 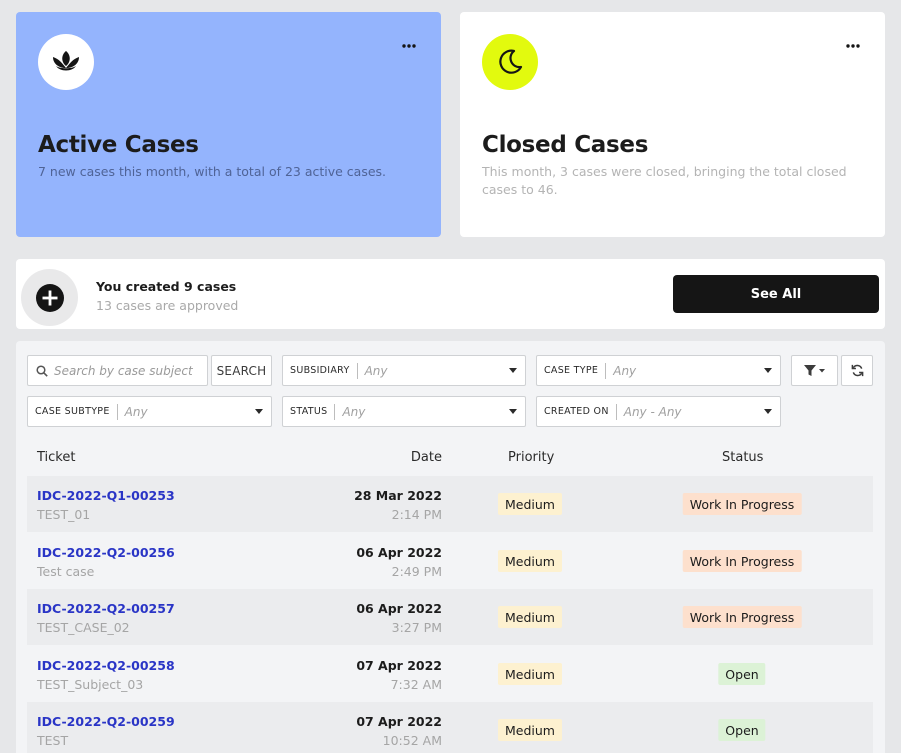 I want to click on subsidiary-label: SUBSIDIARY, so click(x=324, y=370).